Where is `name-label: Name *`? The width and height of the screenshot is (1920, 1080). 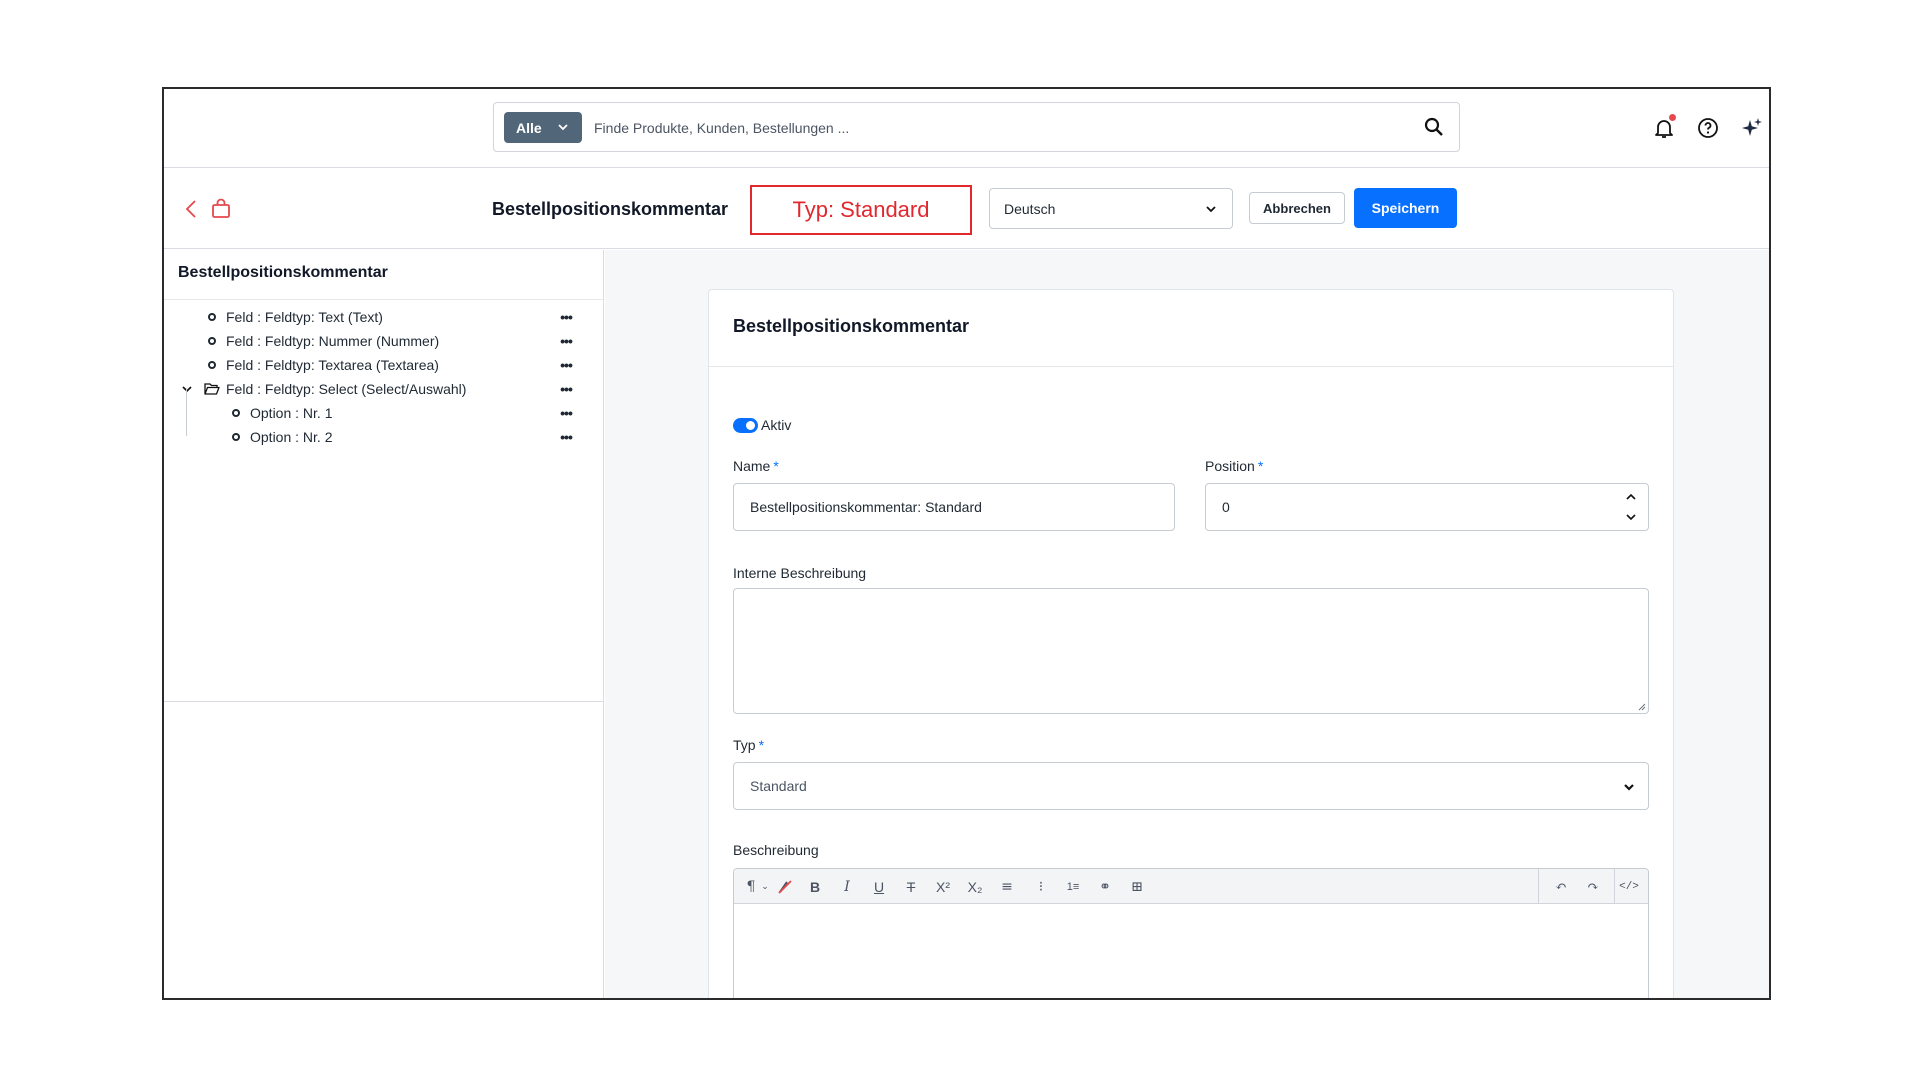 name-label: Name * is located at coordinates (756, 466).